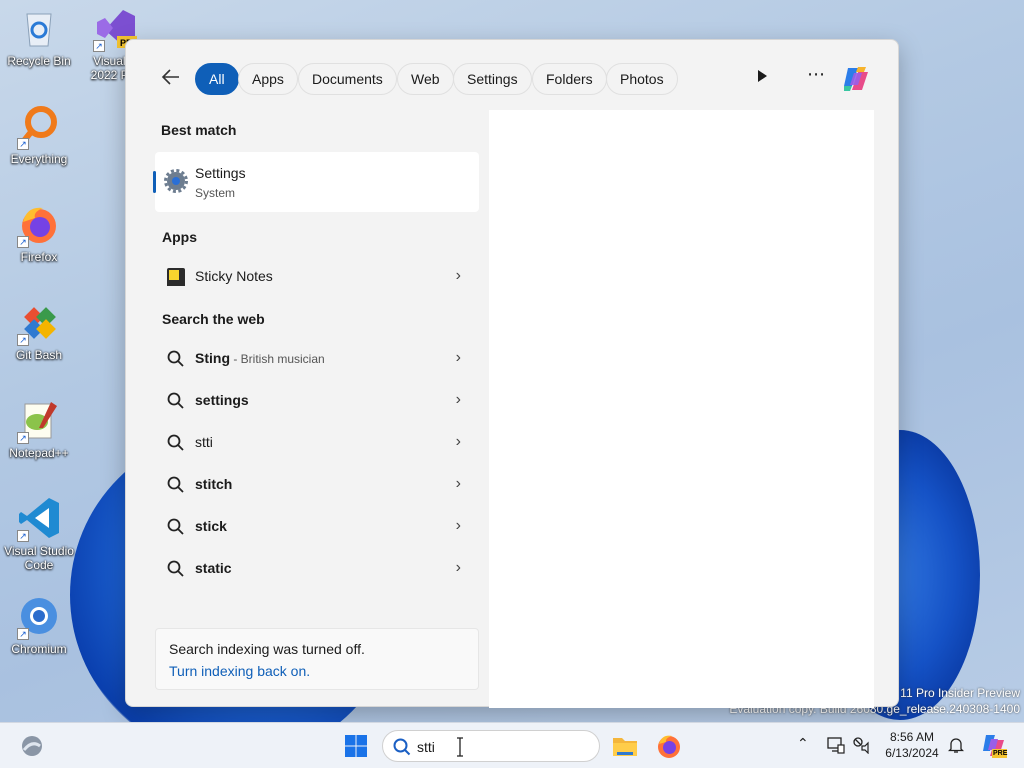 The width and height of the screenshot is (1024, 768). I want to click on desktop-icon-firefox: ↗ Firefox, so click(39, 233).